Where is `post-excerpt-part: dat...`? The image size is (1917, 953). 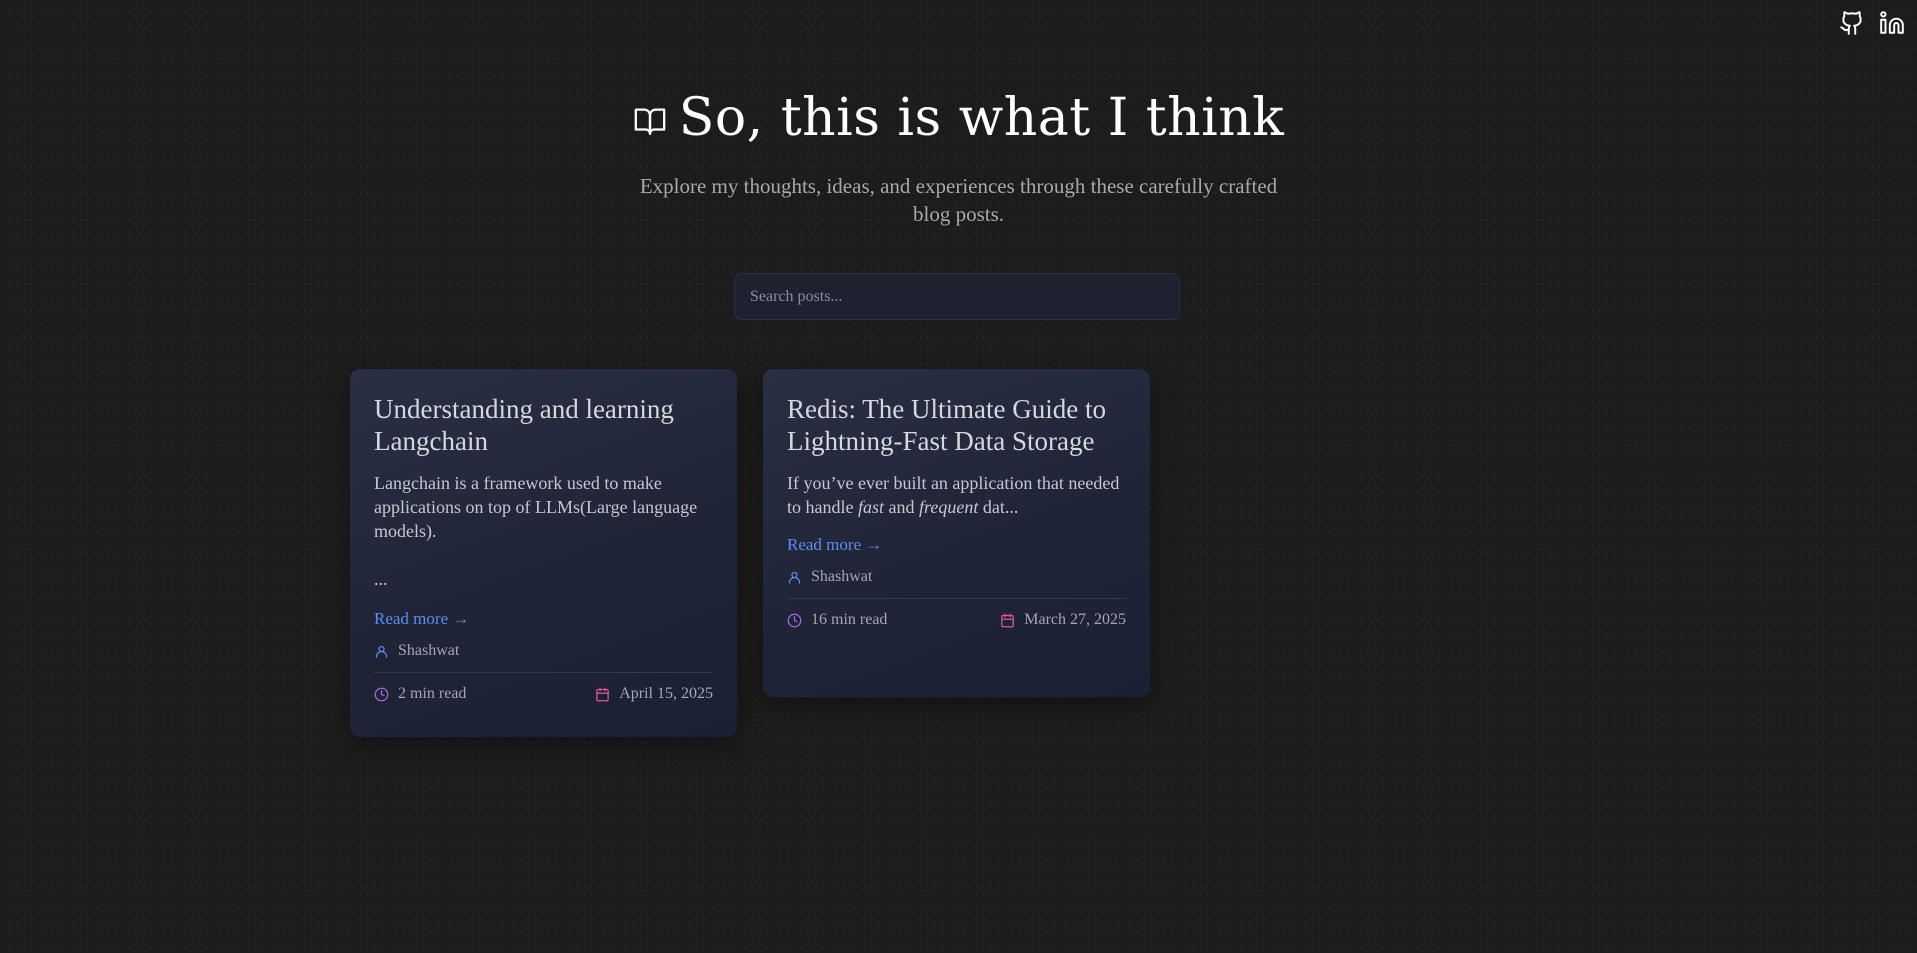
post-excerpt-part: dat... is located at coordinates (998, 507).